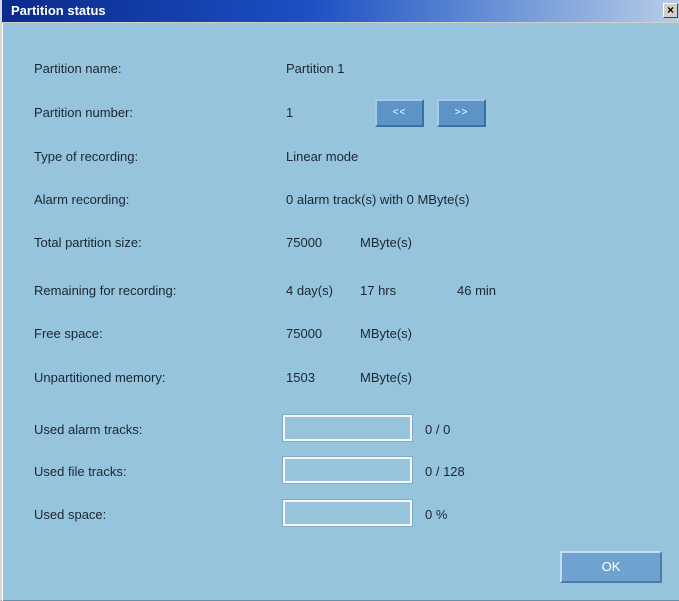 This screenshot has width=679, height=601. I want to click on ok-button: OK, so click(611, 567).